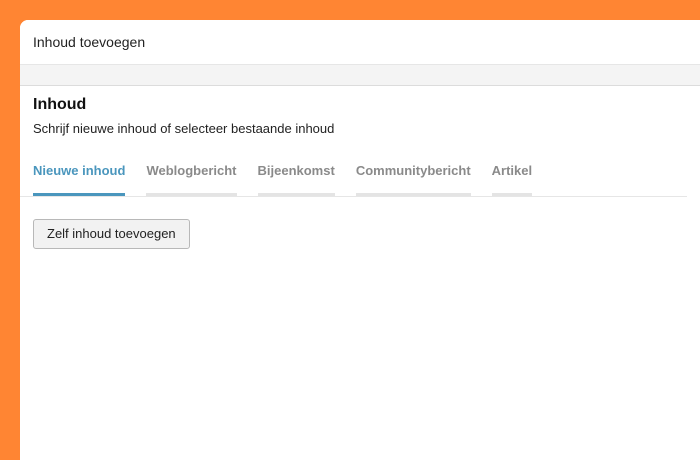  I want to click on tab-communitybericht: Communitybericht, so click(413, 179).